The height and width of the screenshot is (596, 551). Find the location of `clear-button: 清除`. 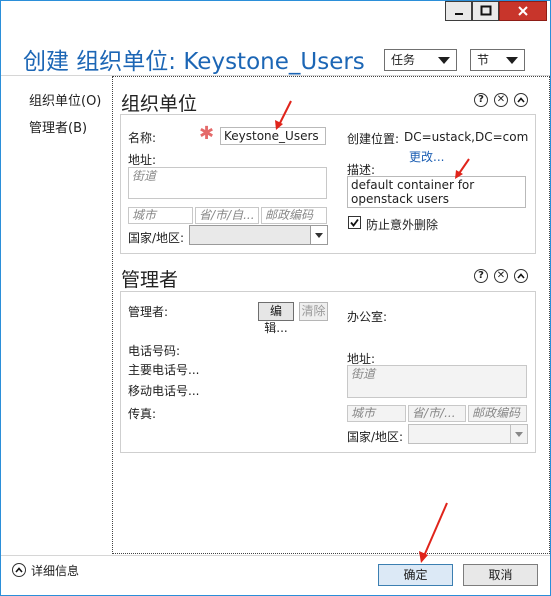

clear-button: 清除 is located at coordinates (313, 311).